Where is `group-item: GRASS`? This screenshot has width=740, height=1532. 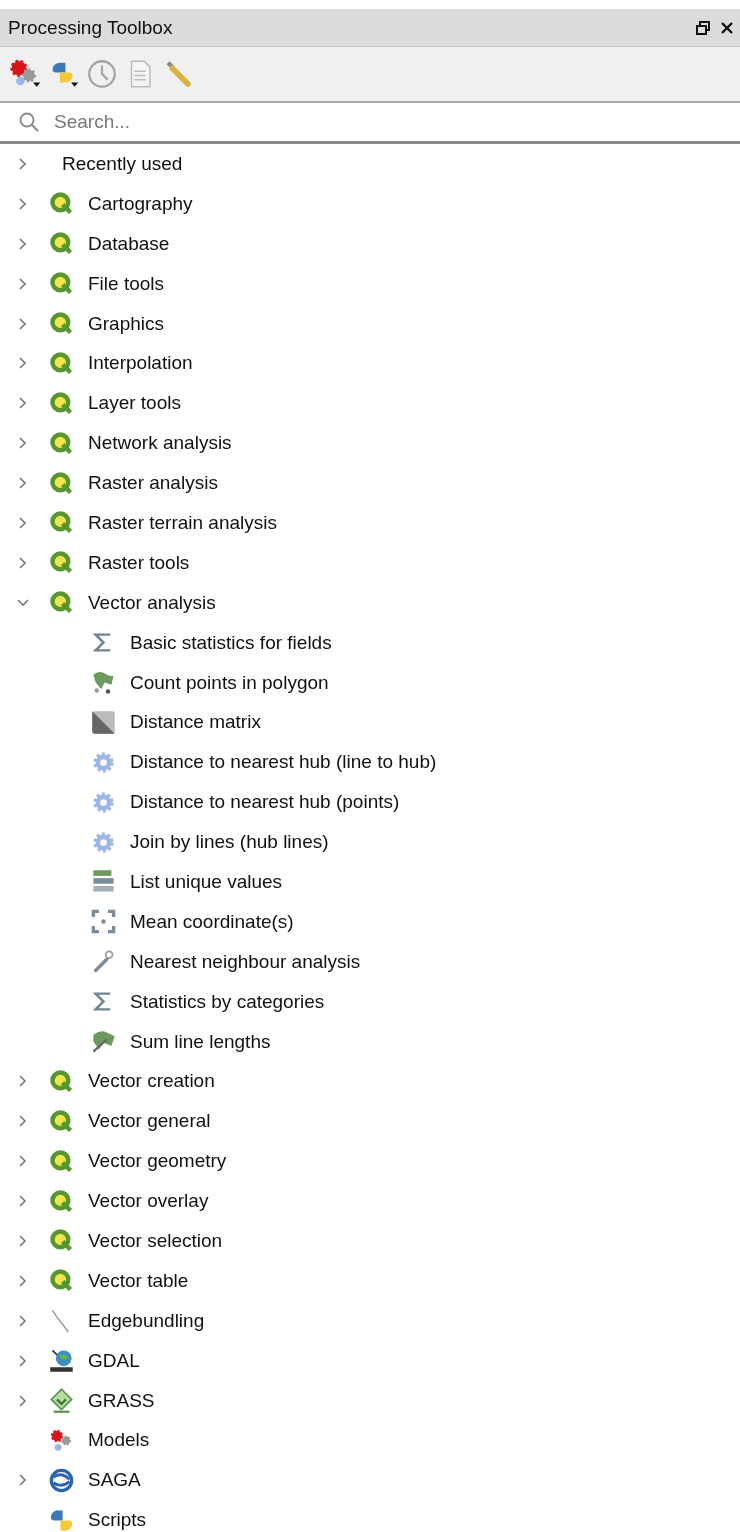
group-item: GRASS is located at coordinates (370, 1400).